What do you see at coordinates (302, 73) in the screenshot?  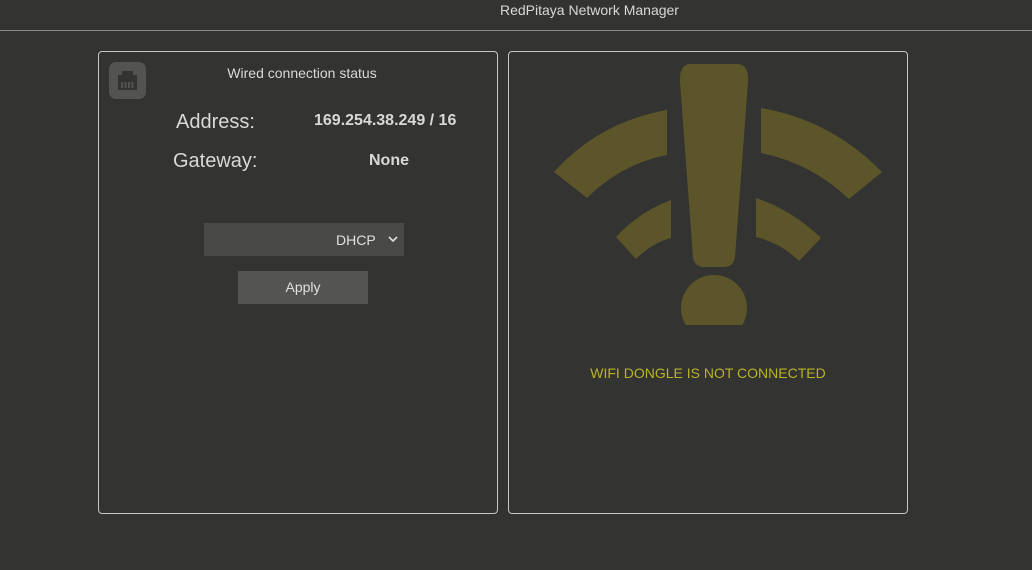 I see `wired-panel-title: Wired connection status` at bounding box center [302, 73].